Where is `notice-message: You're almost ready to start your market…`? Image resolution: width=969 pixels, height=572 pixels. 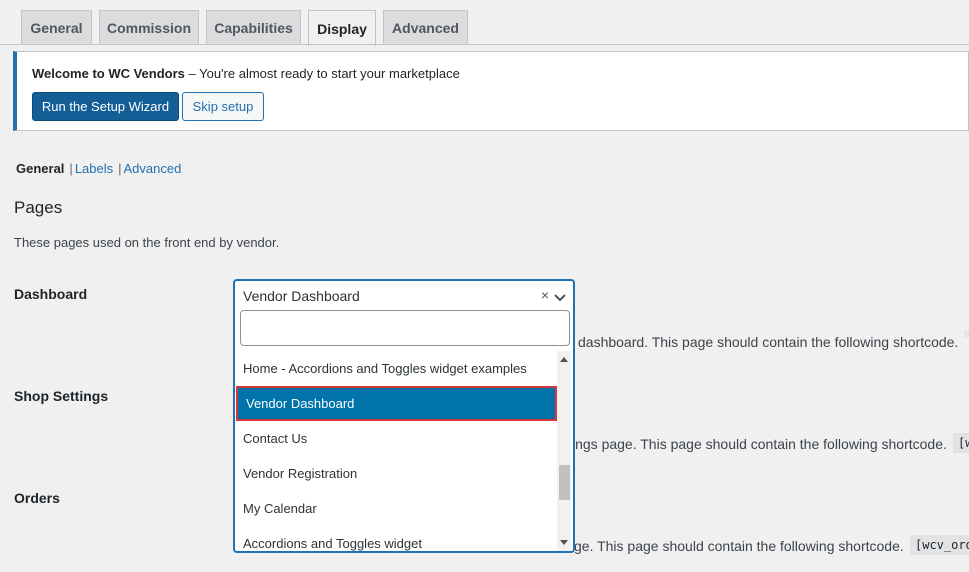
notice-message: You're almost ready to start your market… is located at coordinates (329, 73).